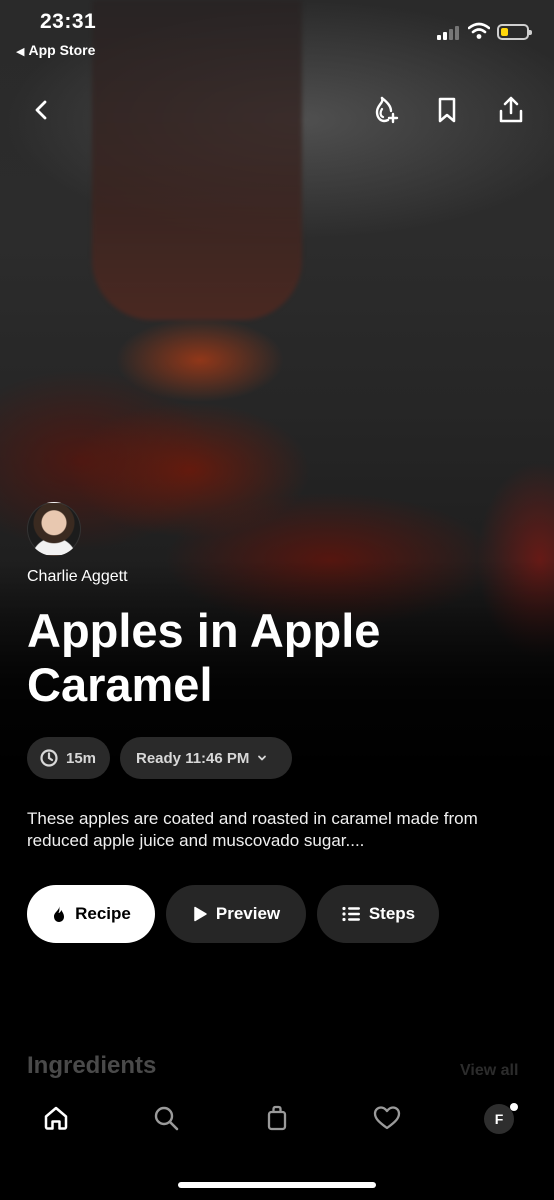  I want to click on duration-chip: 15m, so click(68, 758).